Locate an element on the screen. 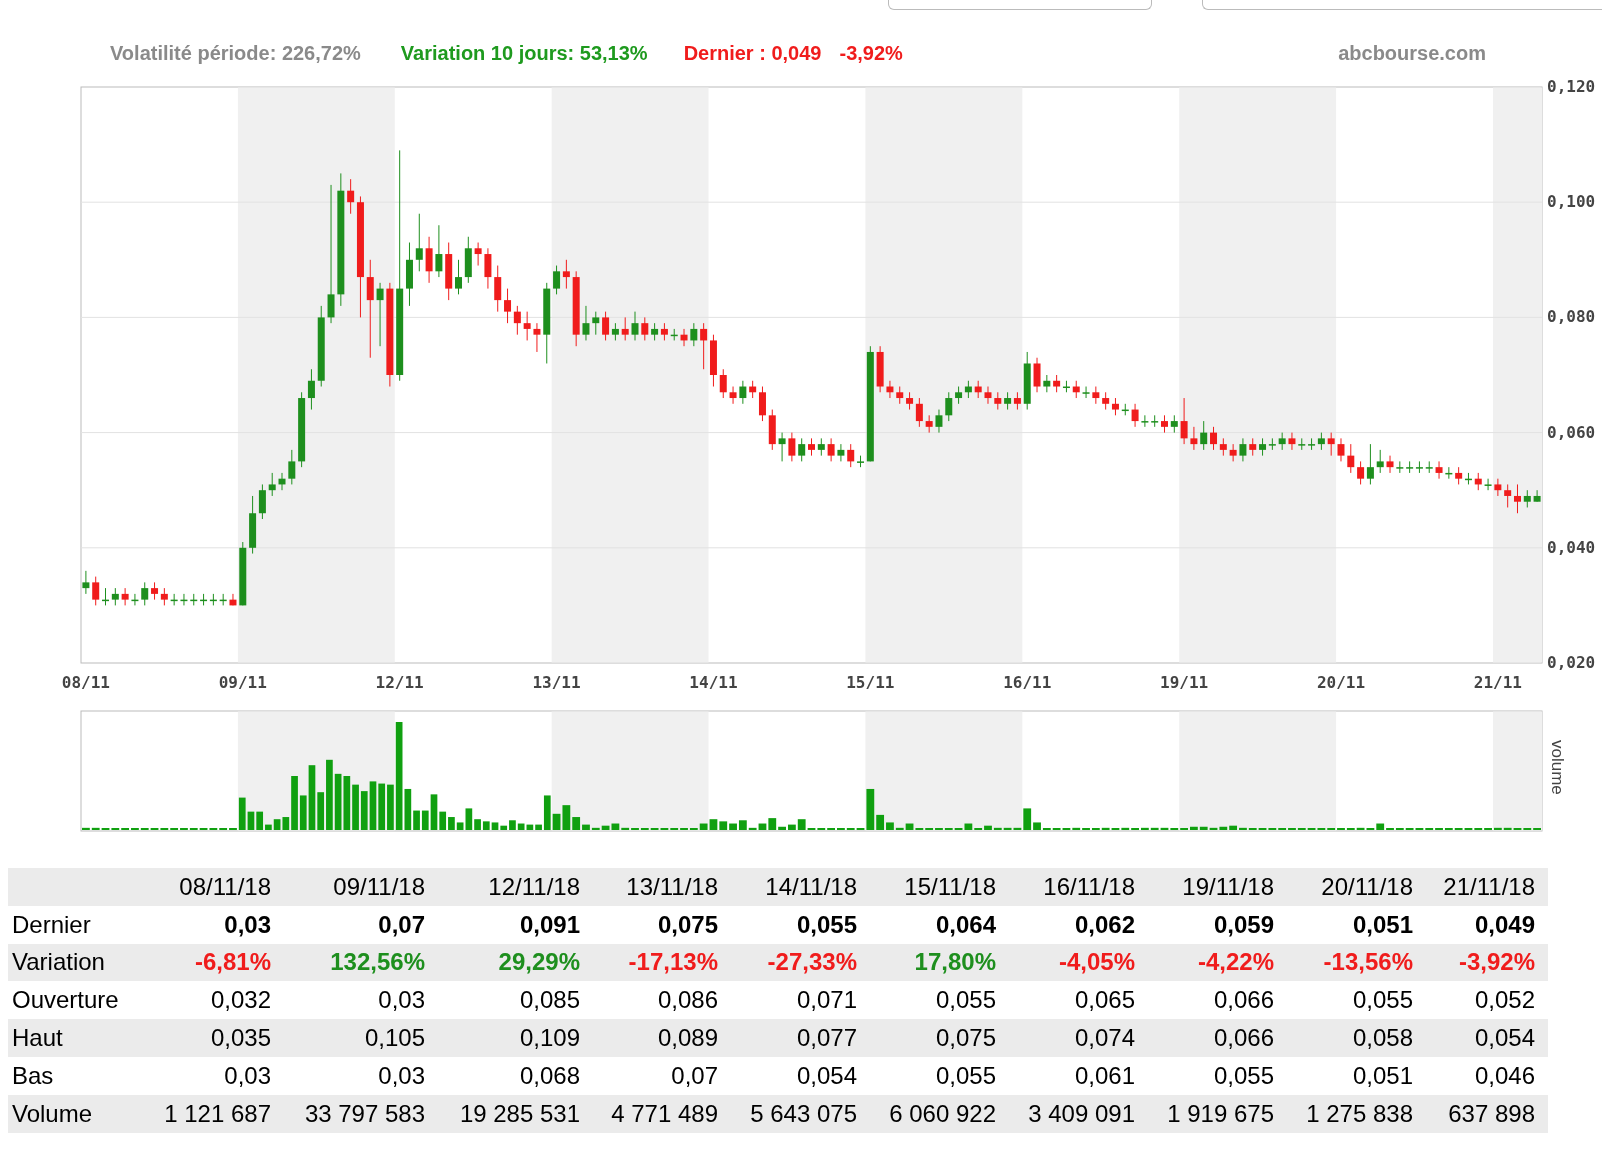 The image size is (1602, 1154). table-cell-text: 0,089 is located at coordinates (687, 1038).